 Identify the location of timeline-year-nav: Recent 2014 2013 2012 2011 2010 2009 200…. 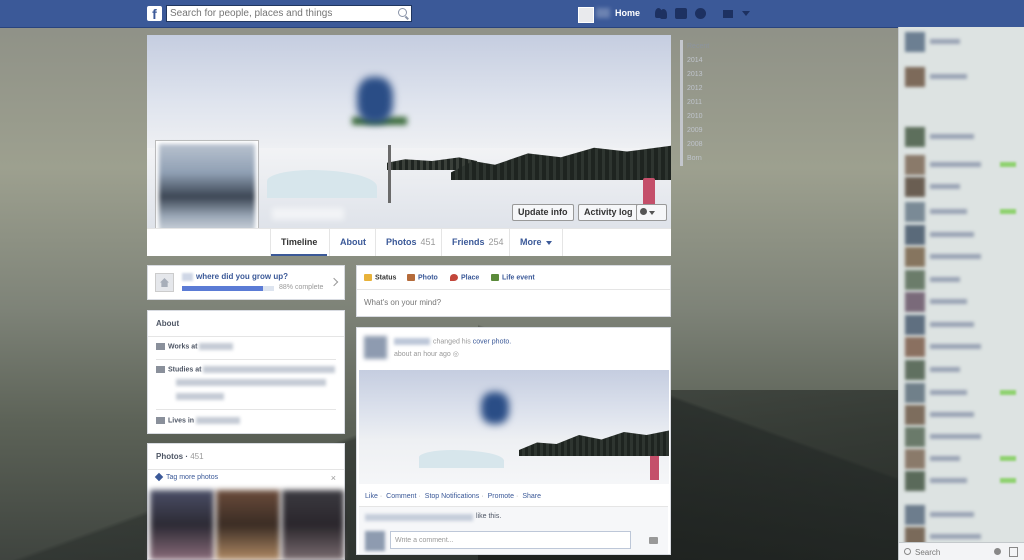
(703, 103).